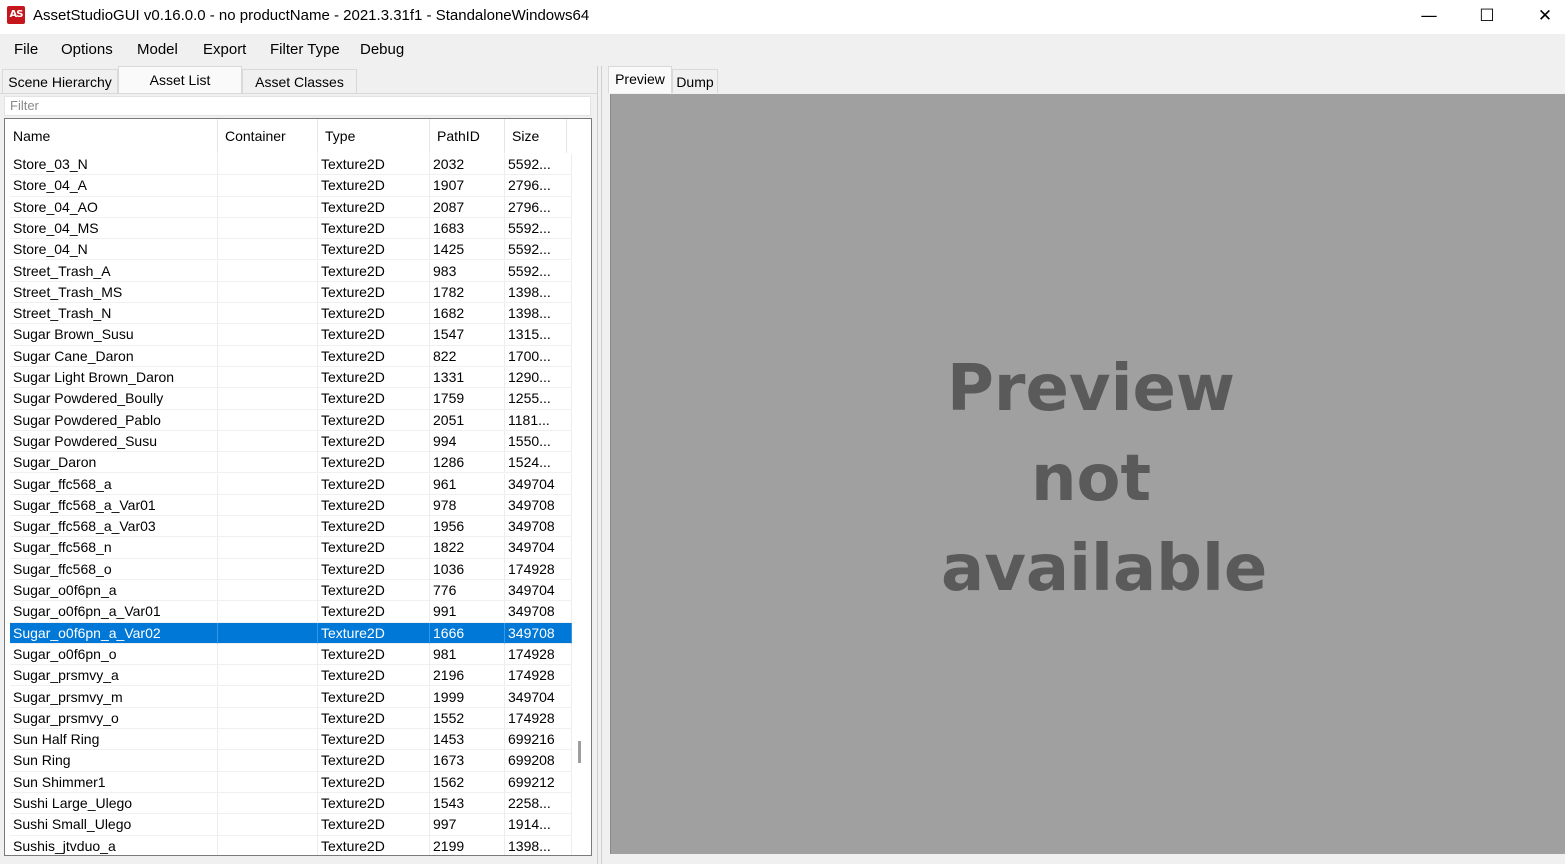 The width and height of the screenshot is (1565, 864). I want to click on cell-name: Sugar Brown_Susu, so click(114, 335).